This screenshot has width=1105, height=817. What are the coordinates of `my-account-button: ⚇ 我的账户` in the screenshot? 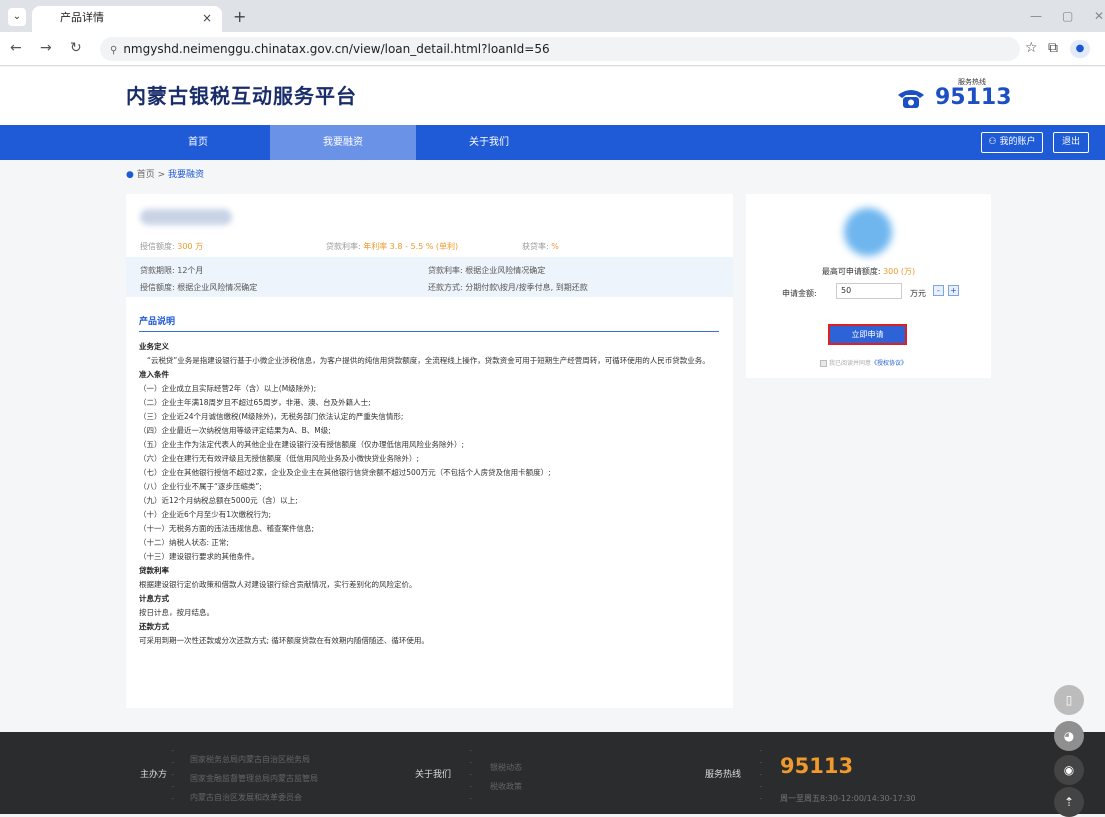 It's located at (1012, 142).